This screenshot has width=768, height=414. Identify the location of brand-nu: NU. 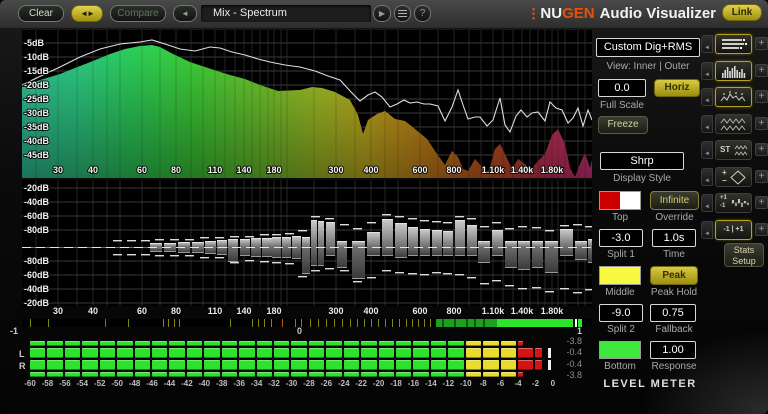
(551, 13).